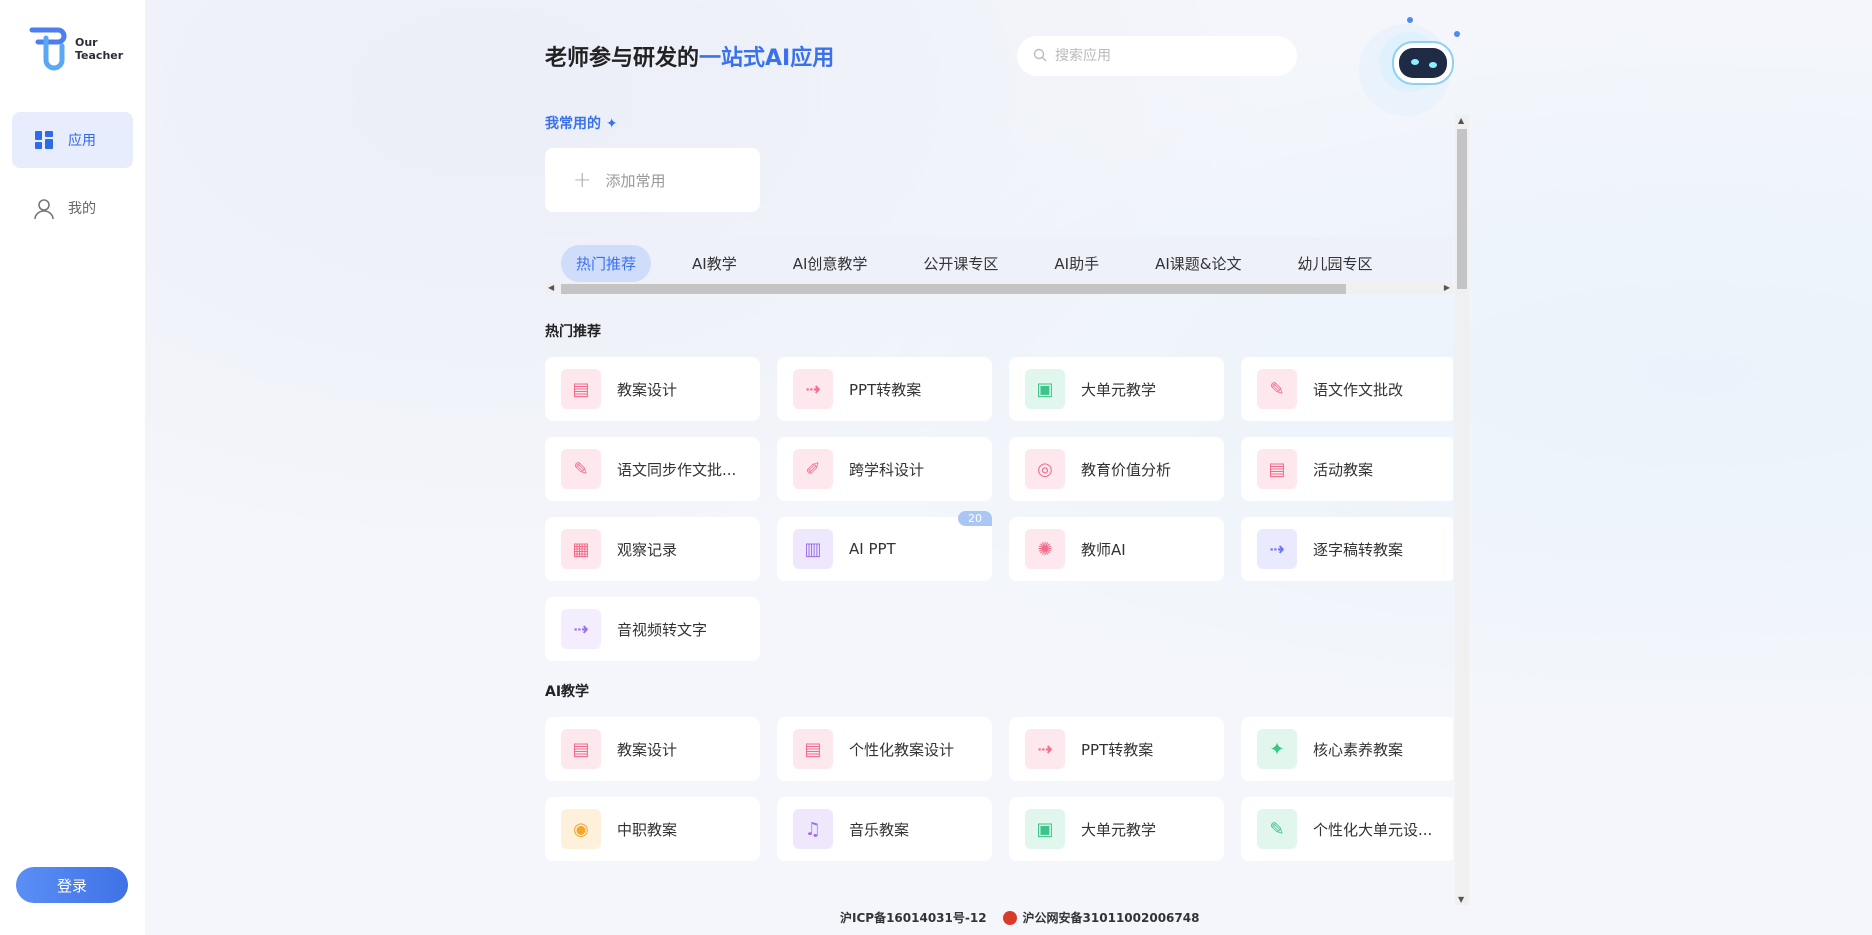 The height and width of the screenshot is (935, 1872). I want to click on app-name: 个性化教案设计, so click(902, 749).